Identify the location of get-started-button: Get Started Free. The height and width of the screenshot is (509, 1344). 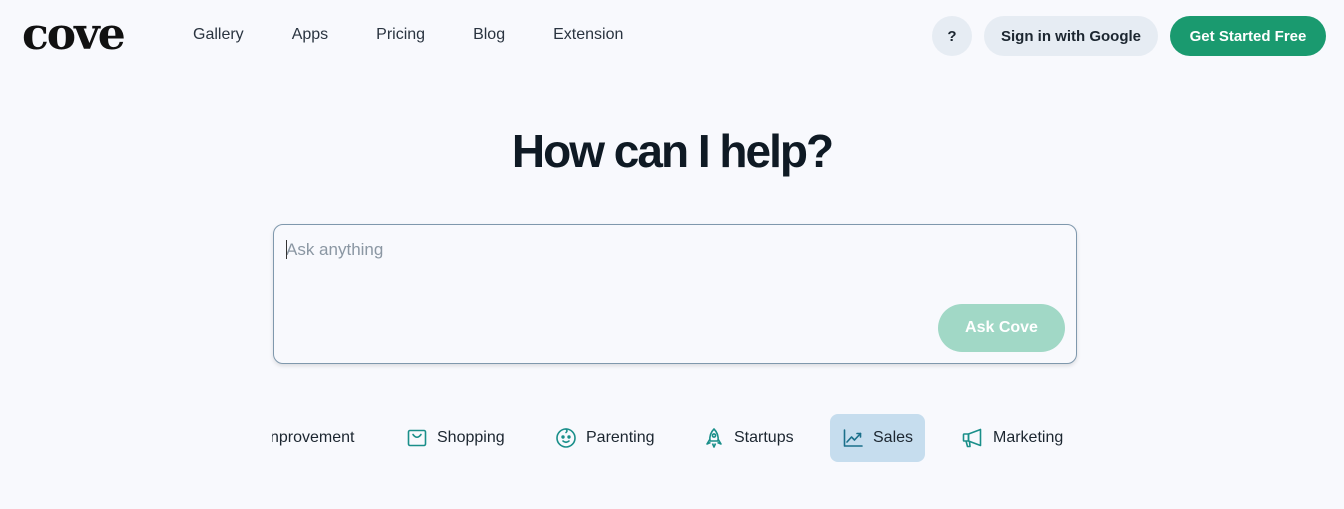
(1248, 36).